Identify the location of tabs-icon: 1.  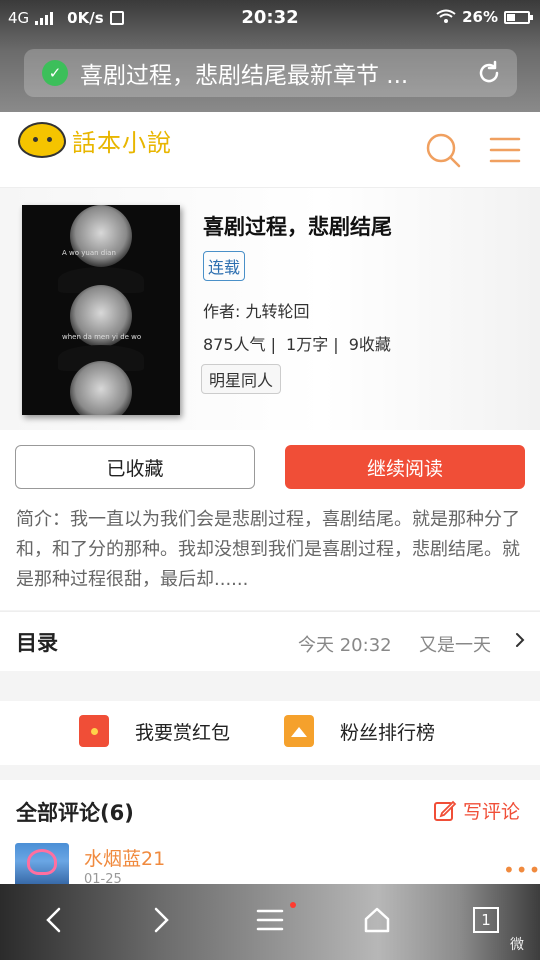
(486, 920).